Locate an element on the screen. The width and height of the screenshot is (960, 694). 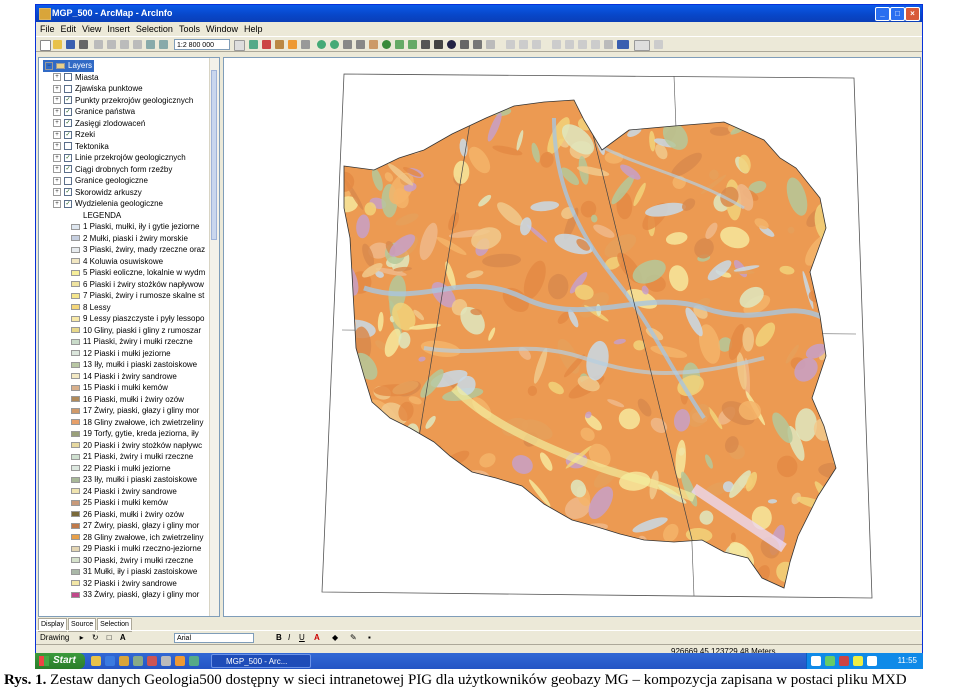
toc-legend-item-16: 17 Żwiry, piaski, głazy i gliny mor is located at coordinates (135, 411).